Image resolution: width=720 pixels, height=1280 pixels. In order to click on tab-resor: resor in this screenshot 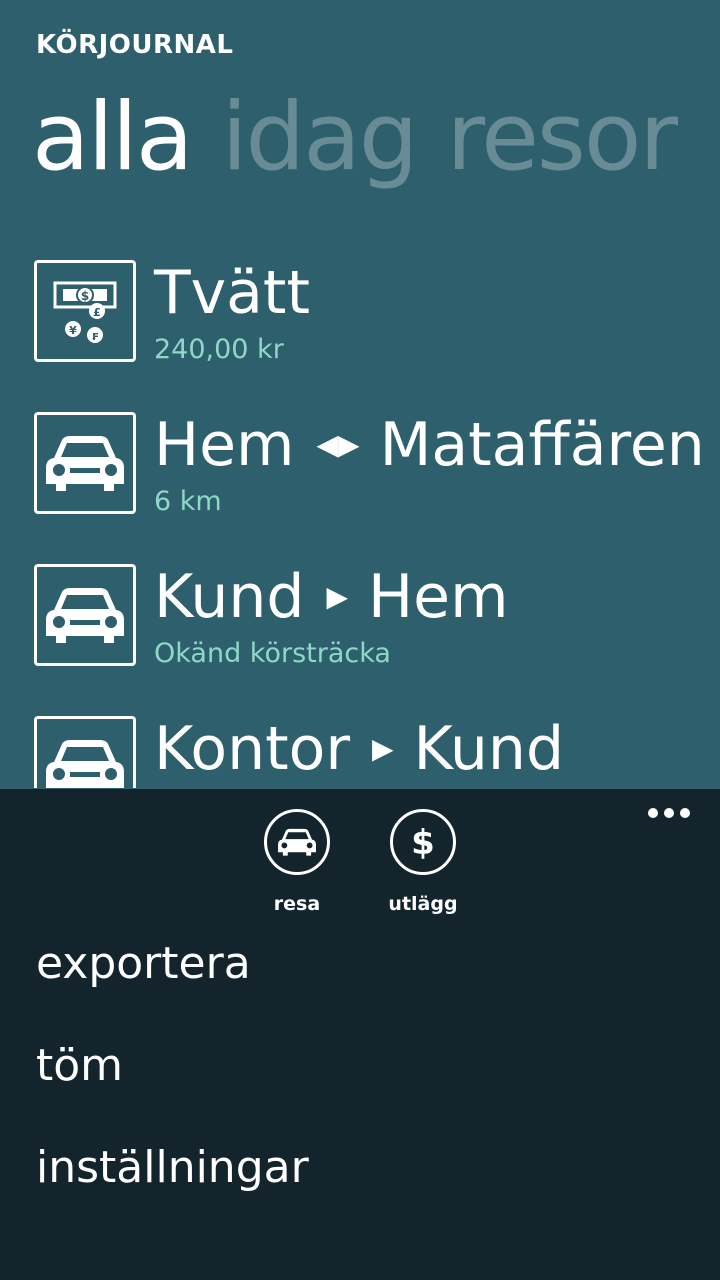, I will do `click(563, 138)`.